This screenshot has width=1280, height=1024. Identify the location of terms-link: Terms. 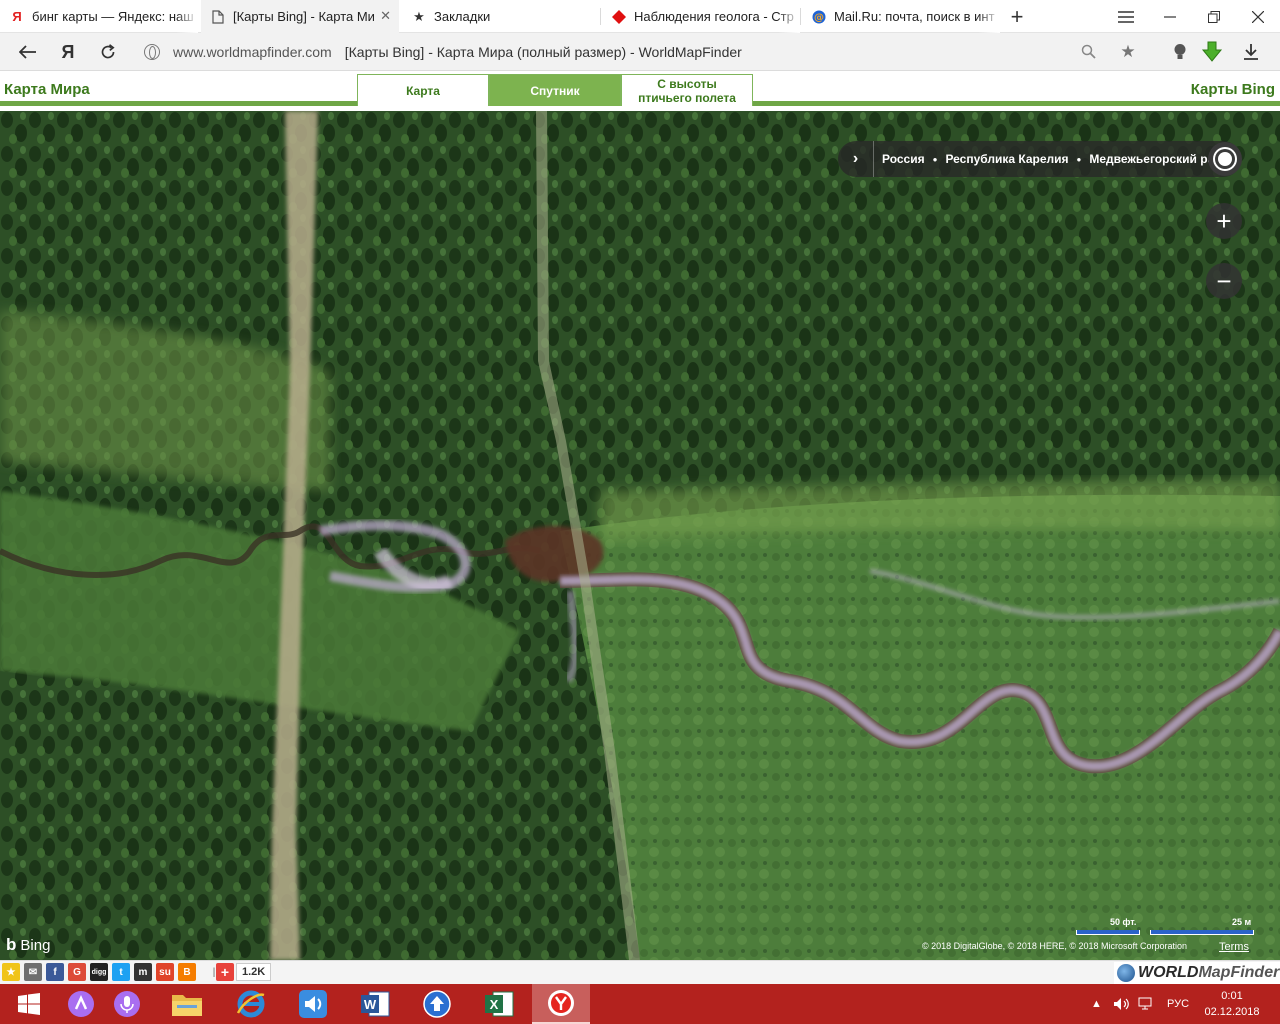
(1234, 947).